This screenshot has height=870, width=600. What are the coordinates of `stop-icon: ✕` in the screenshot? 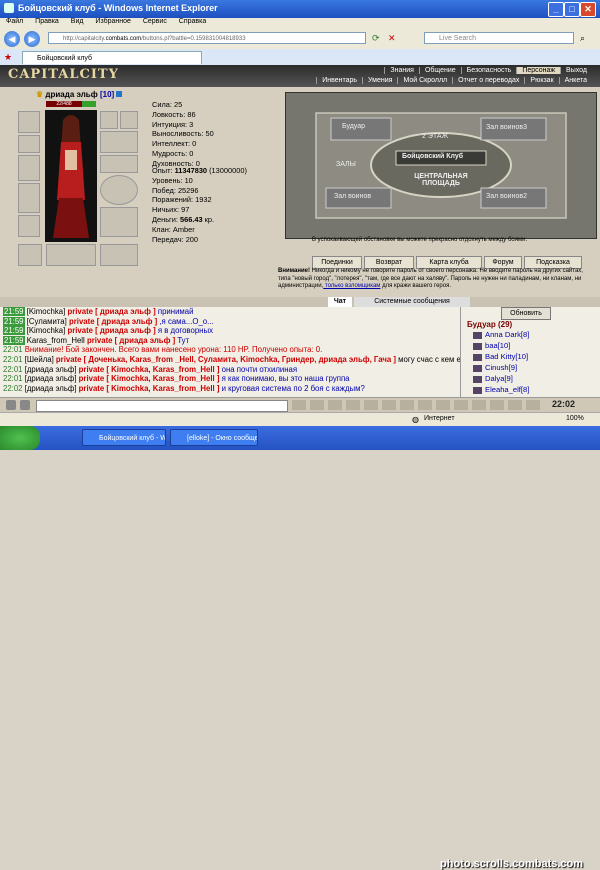 It's located at (392, 38).